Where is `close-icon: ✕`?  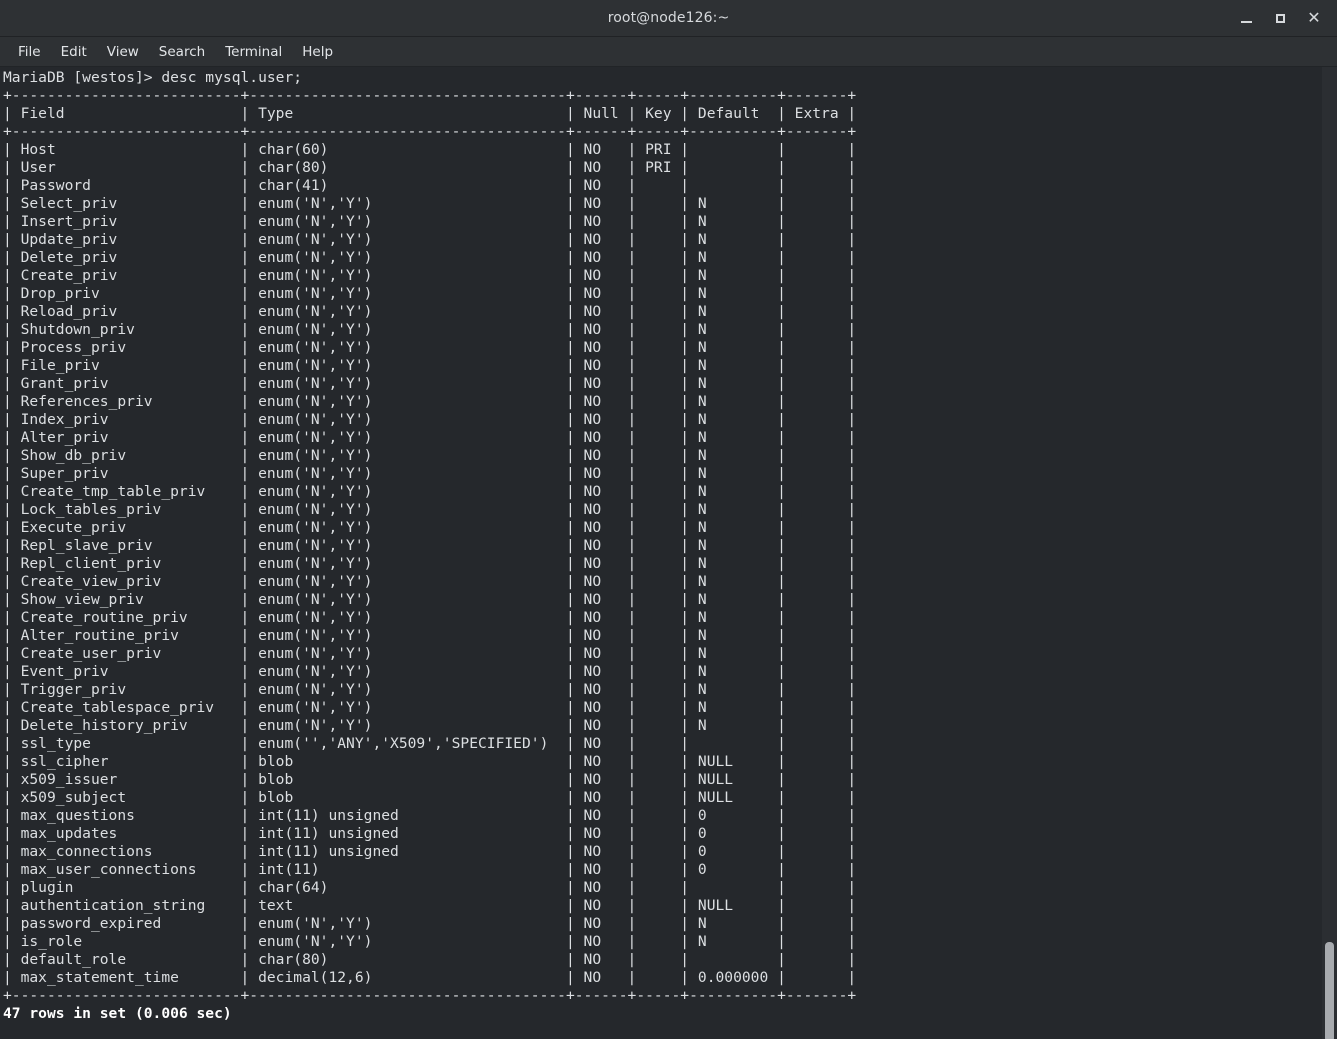
close-icon: ✕ is located at coordinates (1314, 17).